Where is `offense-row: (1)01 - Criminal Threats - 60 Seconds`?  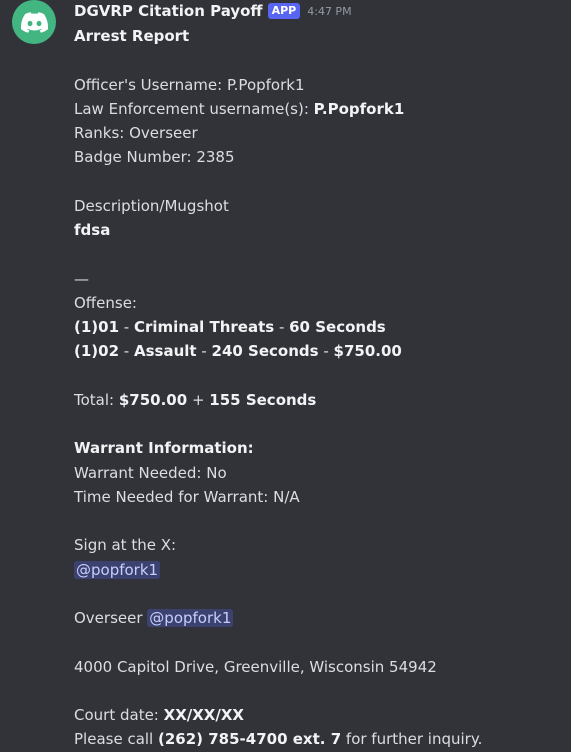 offense-row: (1)01 - Criminal Threats - 60 Seconds is located at coordinates (319, 327).